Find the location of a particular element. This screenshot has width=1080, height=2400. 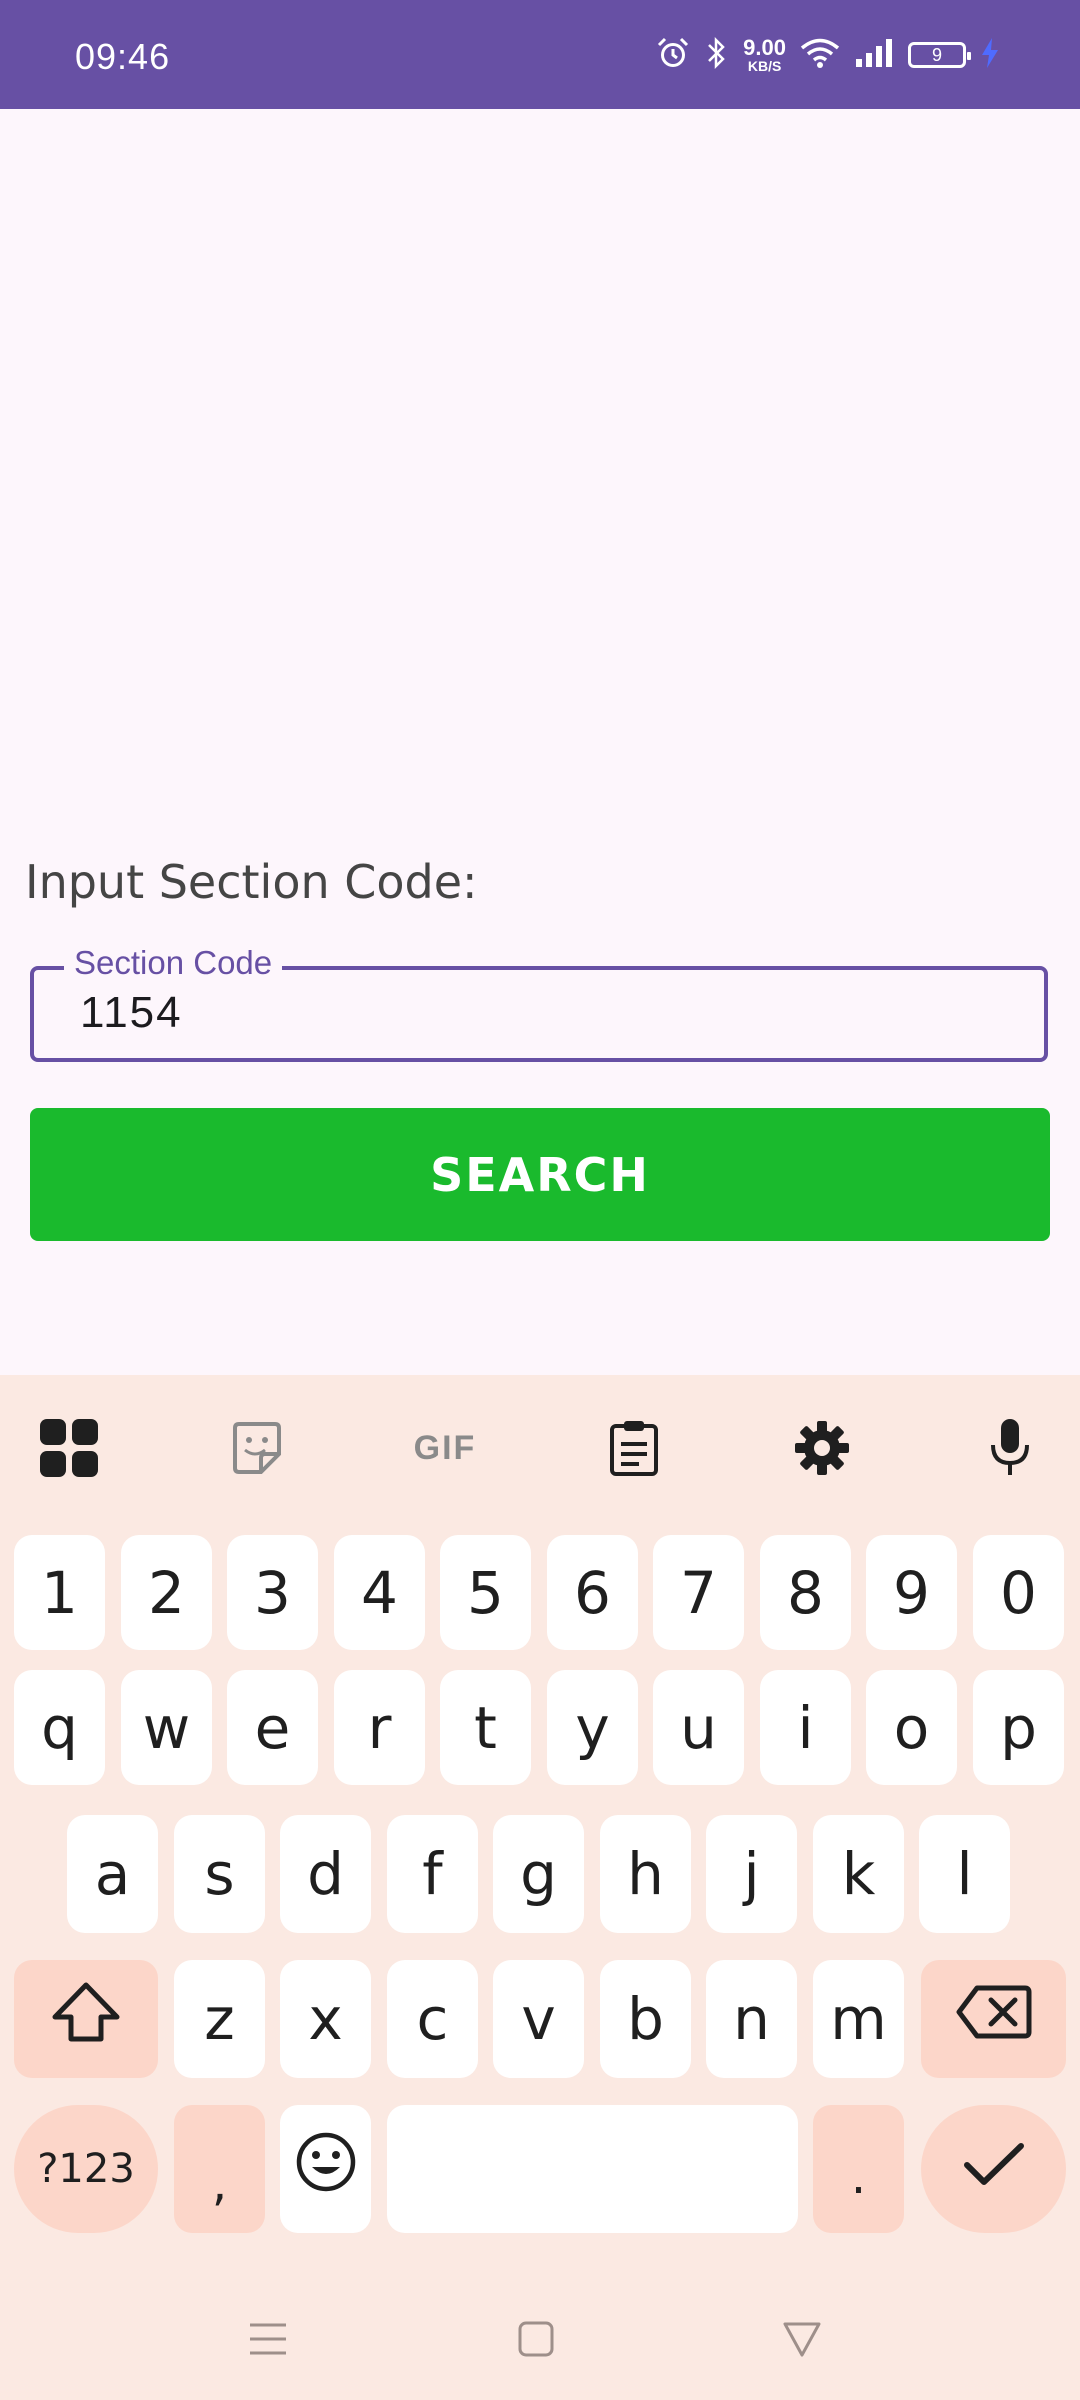

backspace-key is located at coordinates (993, 2019).